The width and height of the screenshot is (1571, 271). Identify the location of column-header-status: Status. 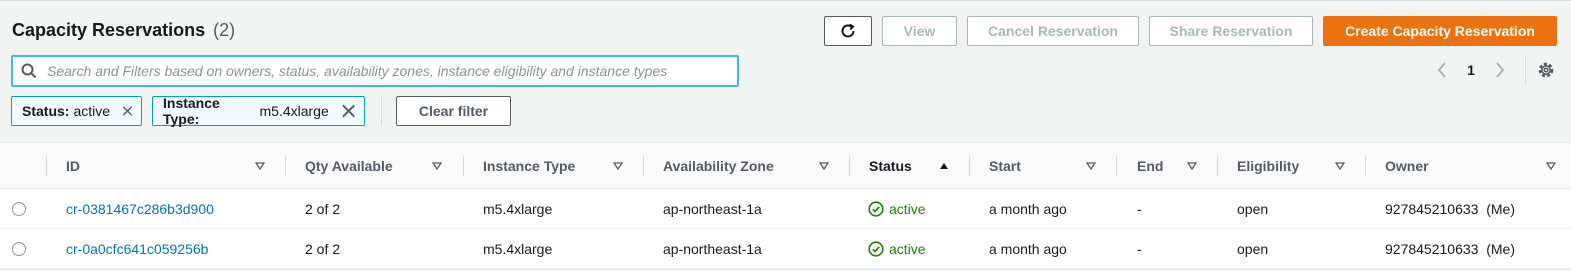
(890, 166).